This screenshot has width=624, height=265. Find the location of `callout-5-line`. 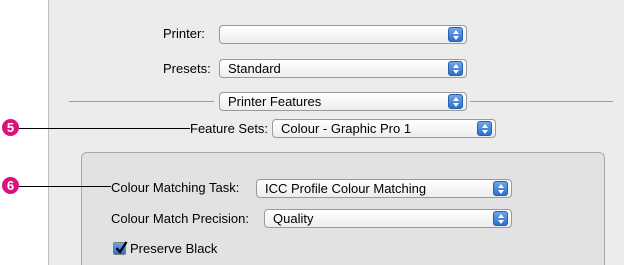

callout-5-line is located at coordinates (104, 128).